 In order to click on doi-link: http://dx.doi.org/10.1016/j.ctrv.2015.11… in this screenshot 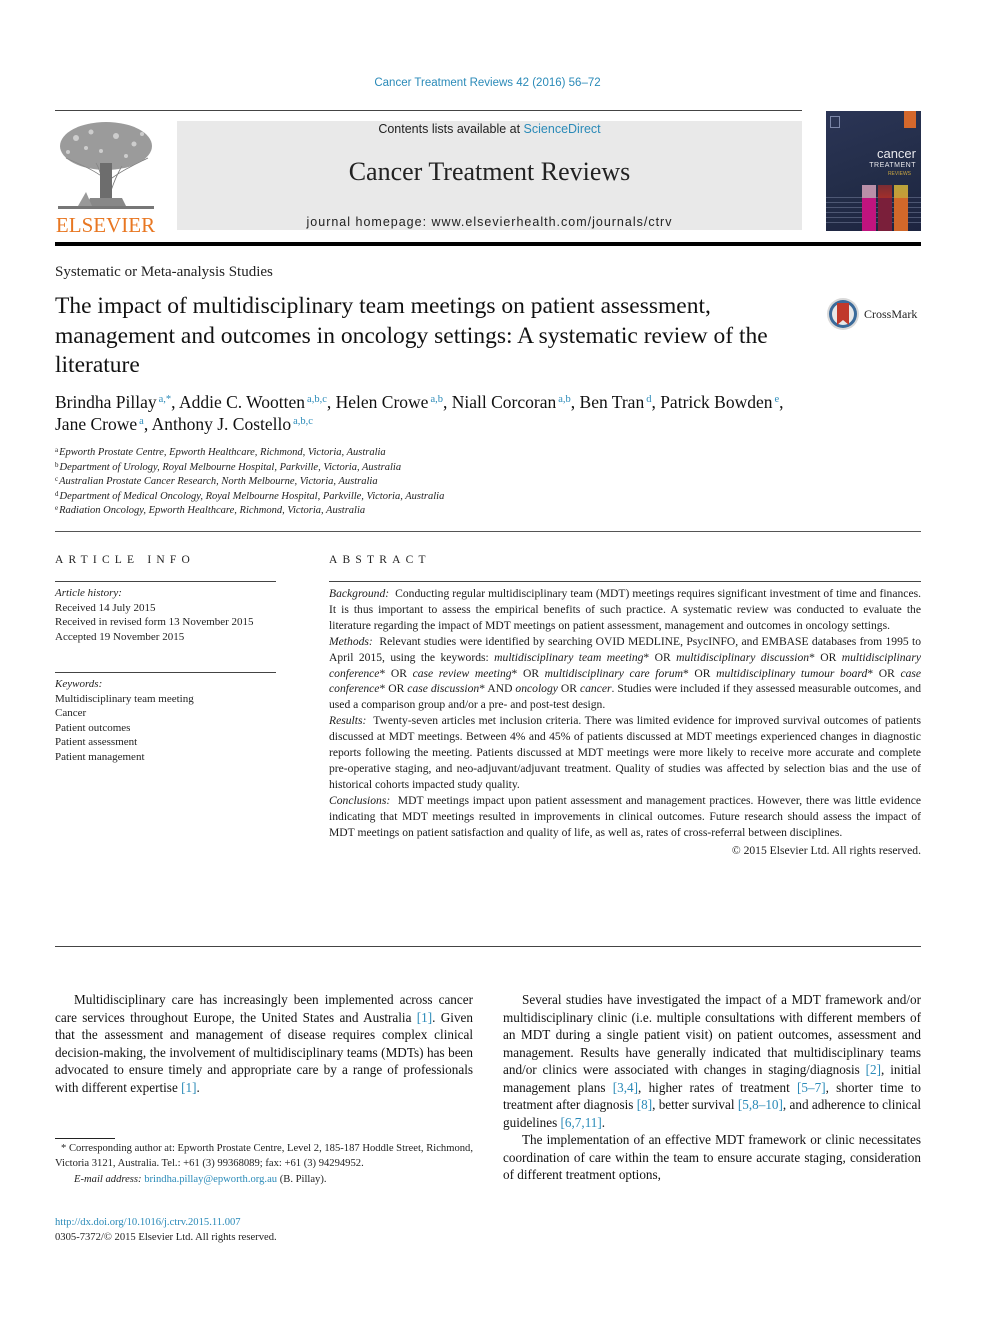, I will do `click(148, 1222)`.